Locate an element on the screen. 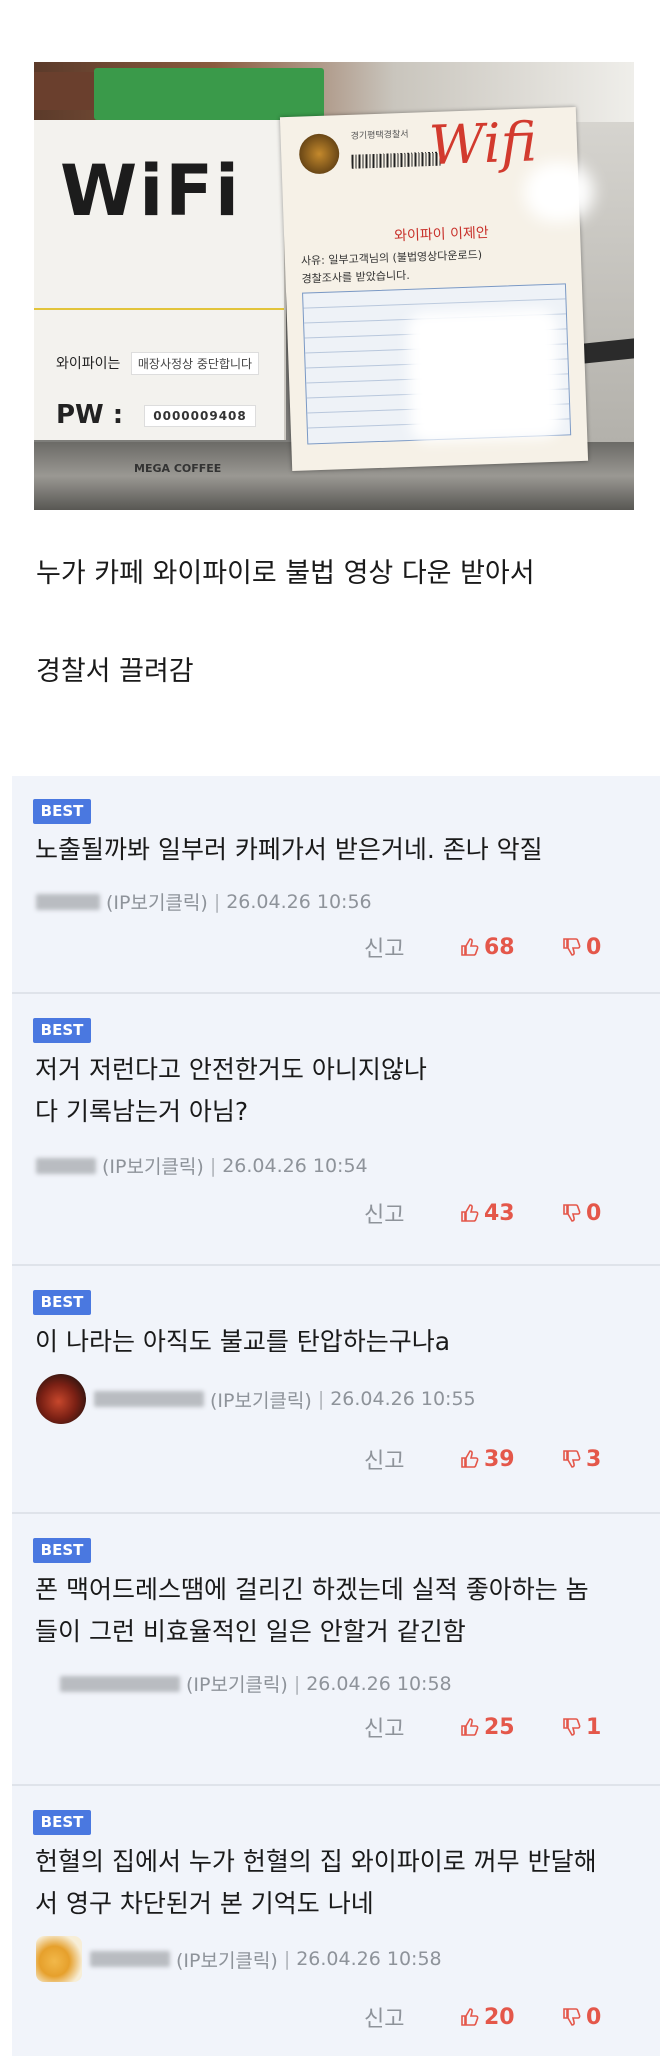 This screenshot has width=670, height=2066. comment-line: 이 나라는 아직도 불교를 탄압하는구나a is located at coordinates (243, 1341).